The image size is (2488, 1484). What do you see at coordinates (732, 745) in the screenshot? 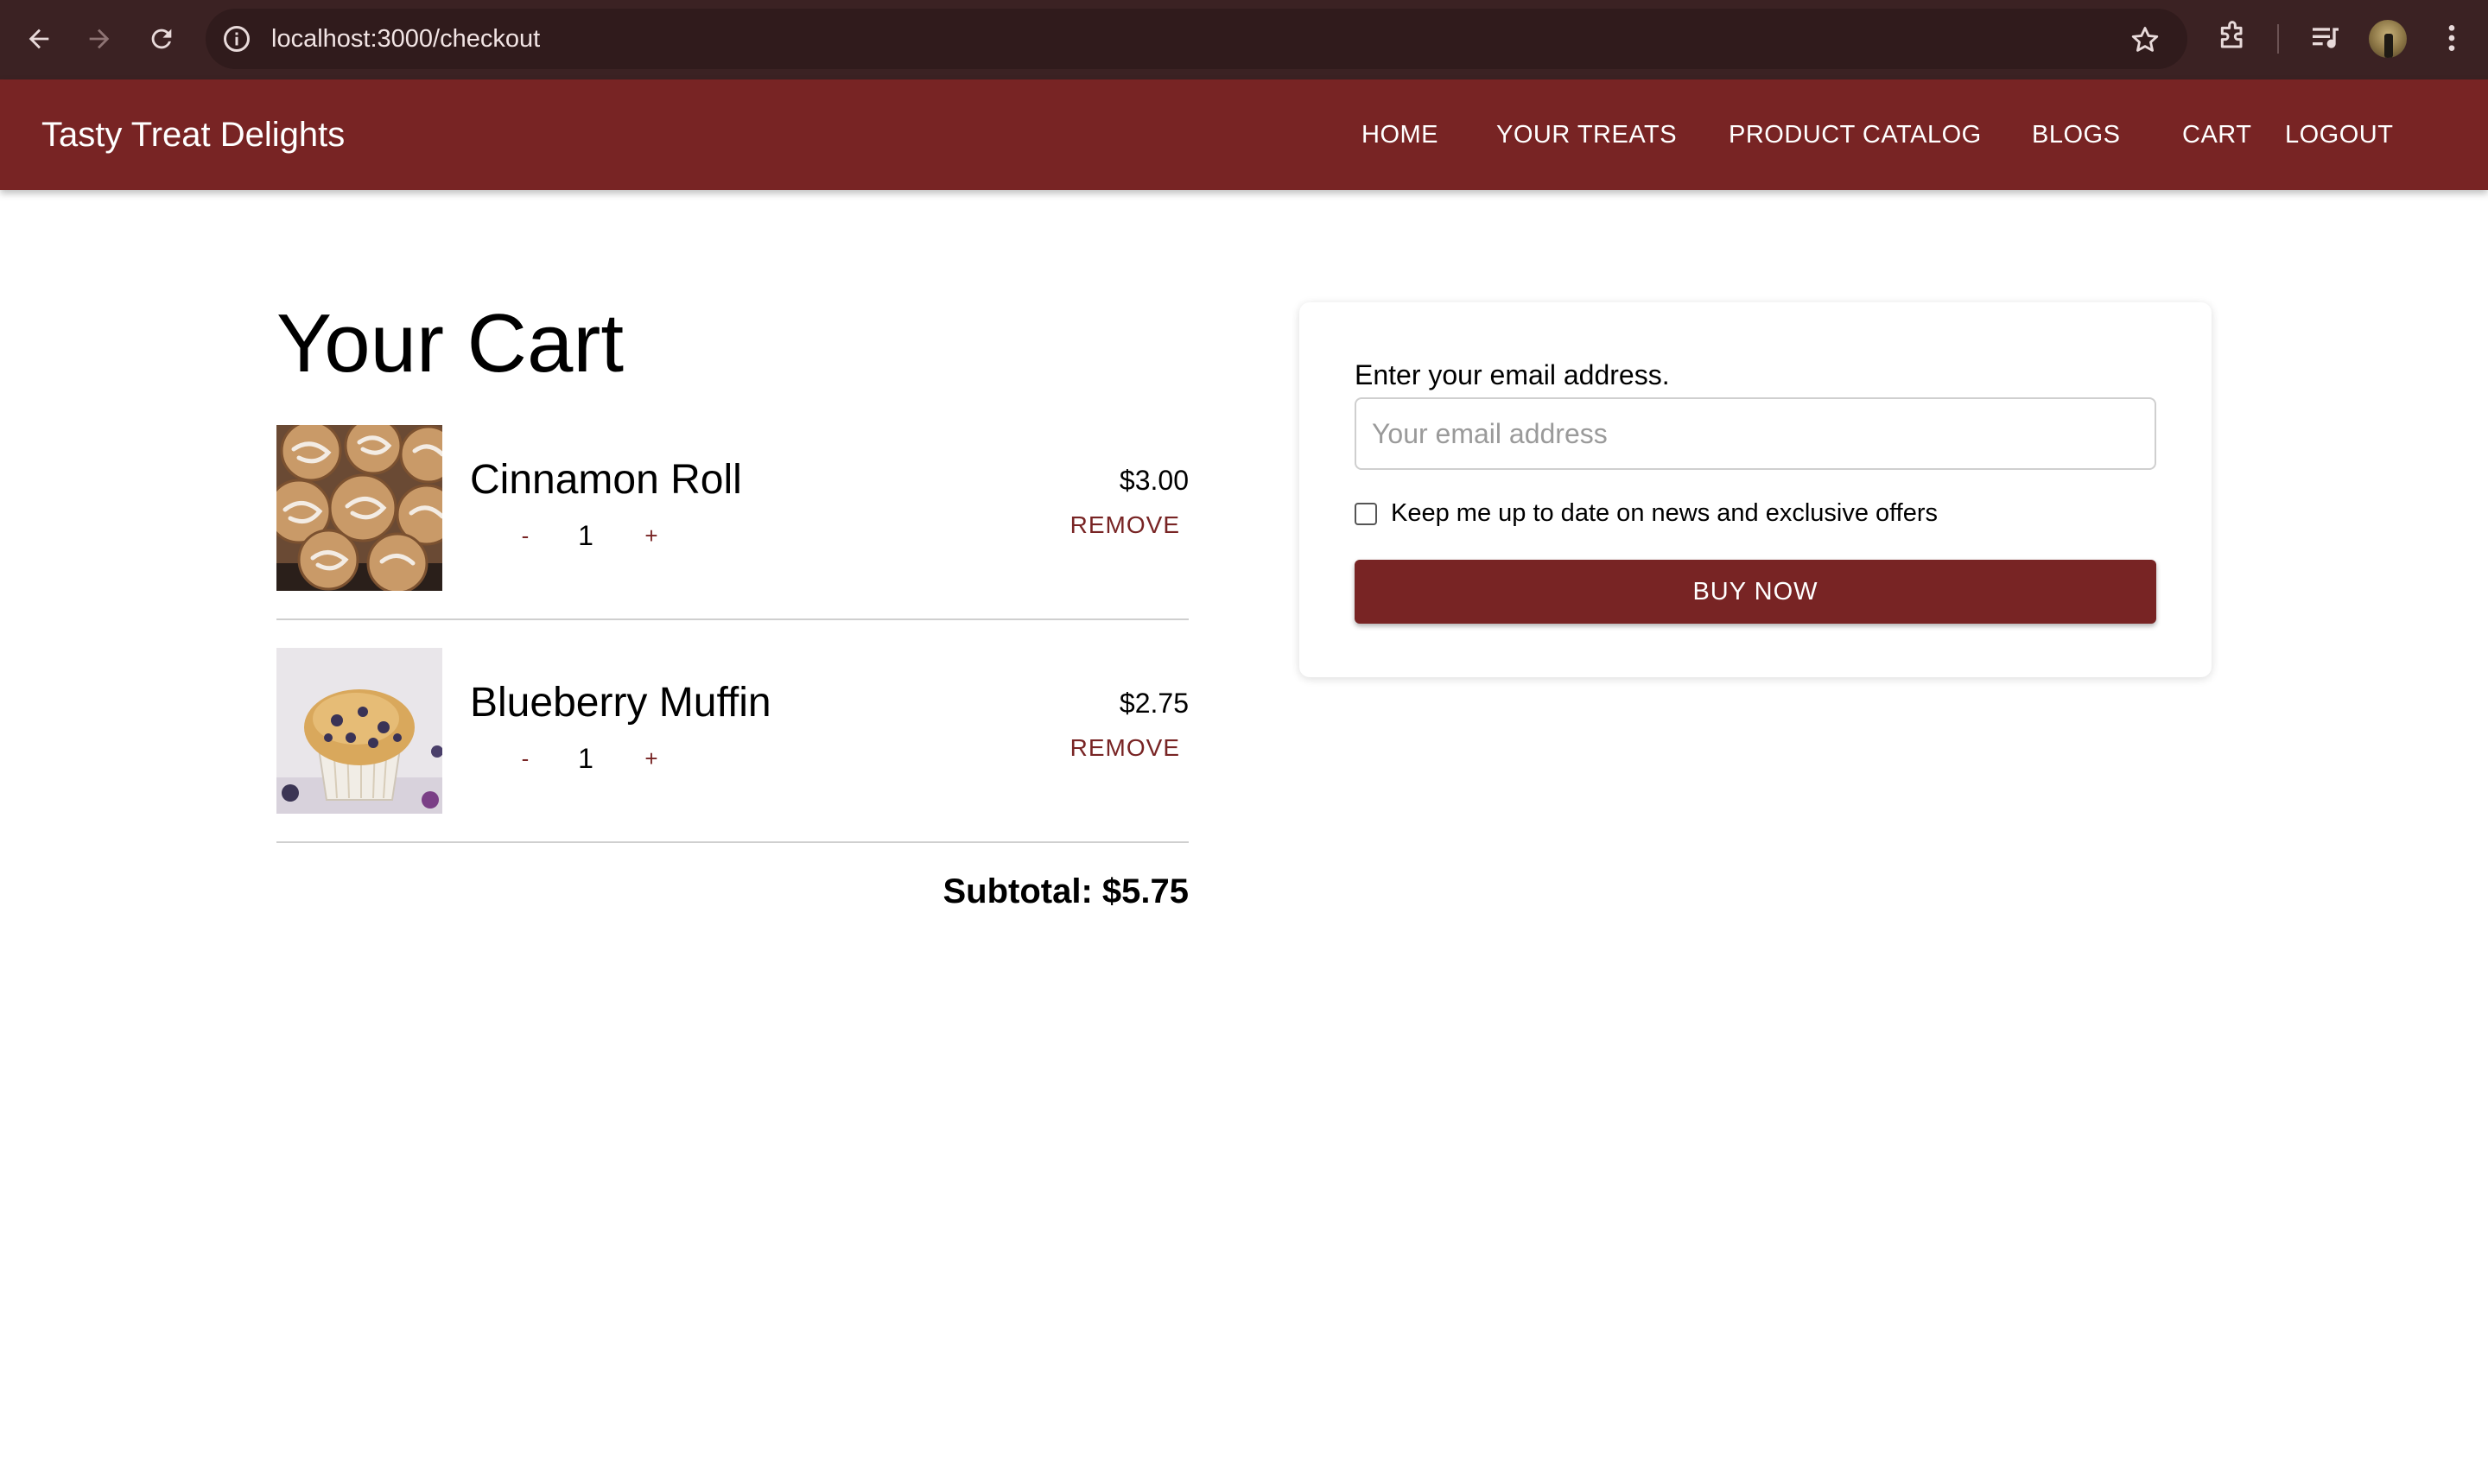
I see `cart-item: Blueberry Muffin - 1 + $2.75 REMOVE` at bounding box center [732, 745].